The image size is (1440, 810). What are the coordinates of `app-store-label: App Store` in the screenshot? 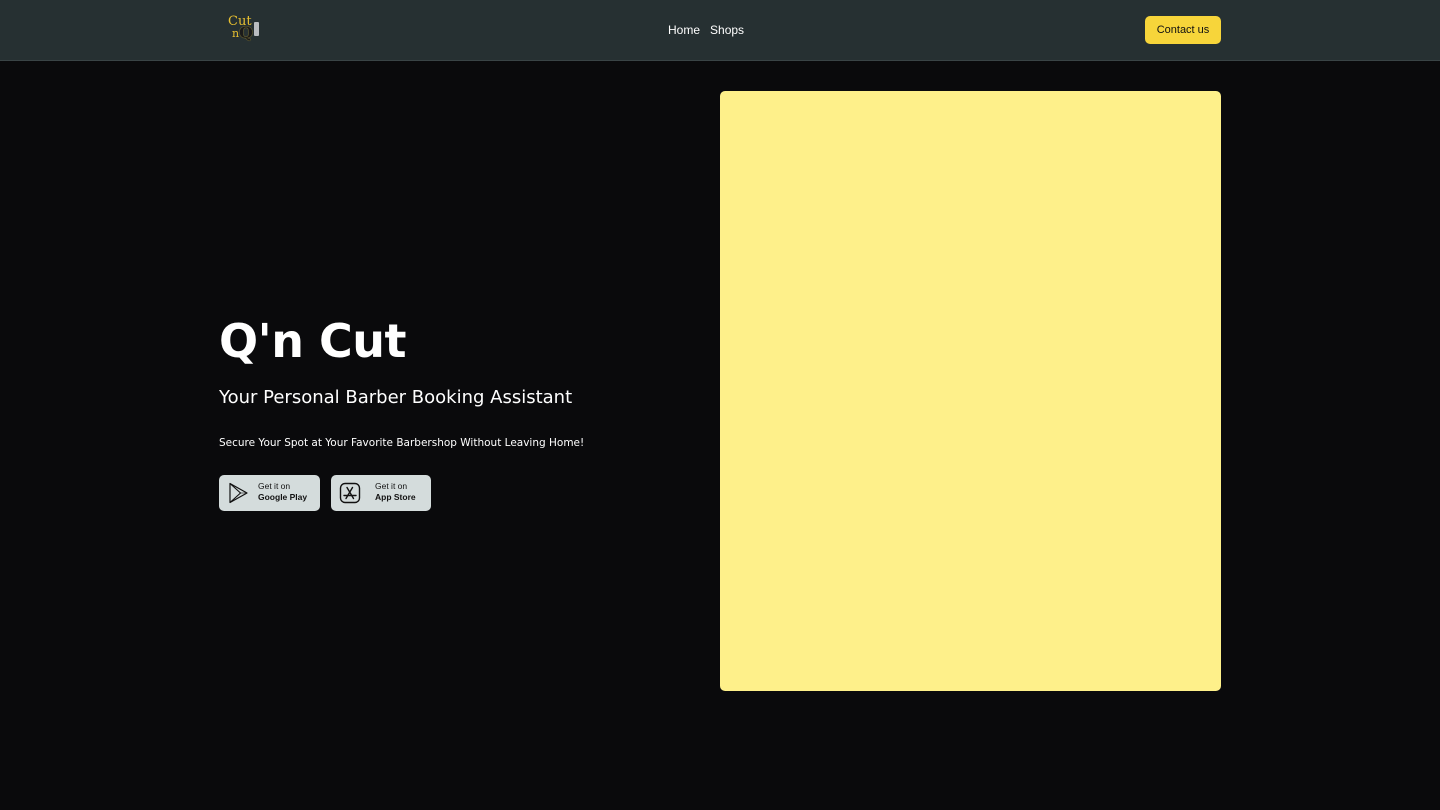 It's located at (395, 497).